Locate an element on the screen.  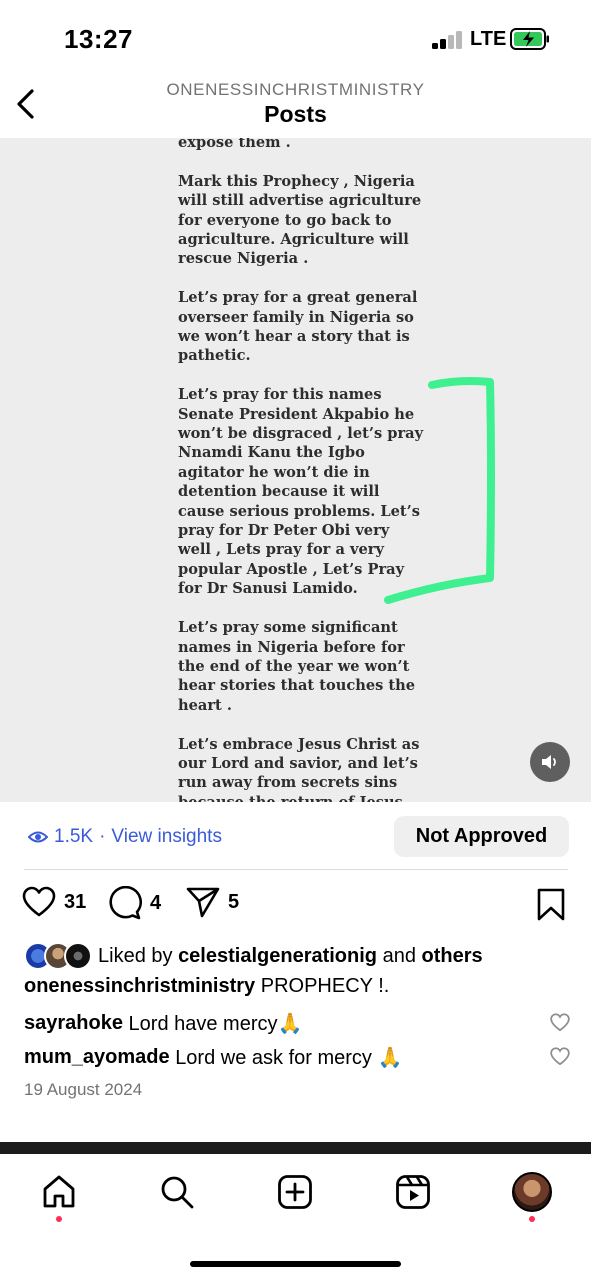
posts-header: ONENESSINCHRISTMINISTRY Posts is located at coordinates (295, 104).